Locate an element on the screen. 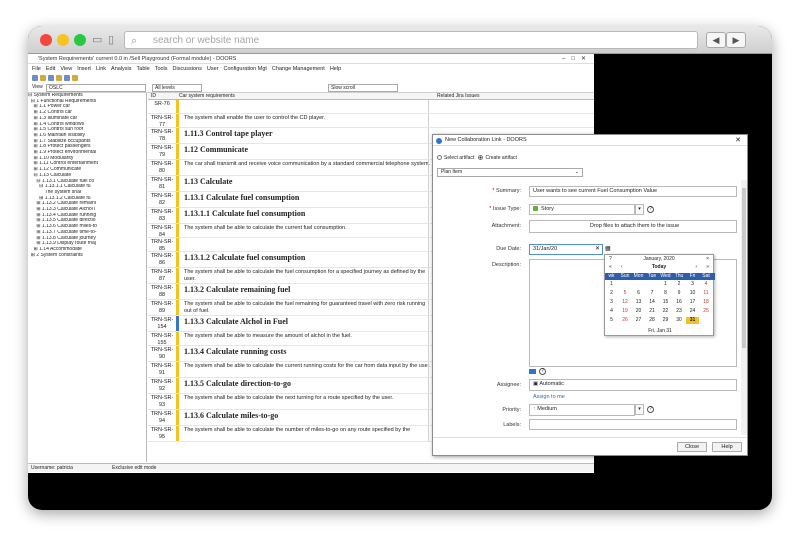 Image resolution: width=800 pixels, height=537 pixels. menu-item: Link is located at coordinates (101, 69).